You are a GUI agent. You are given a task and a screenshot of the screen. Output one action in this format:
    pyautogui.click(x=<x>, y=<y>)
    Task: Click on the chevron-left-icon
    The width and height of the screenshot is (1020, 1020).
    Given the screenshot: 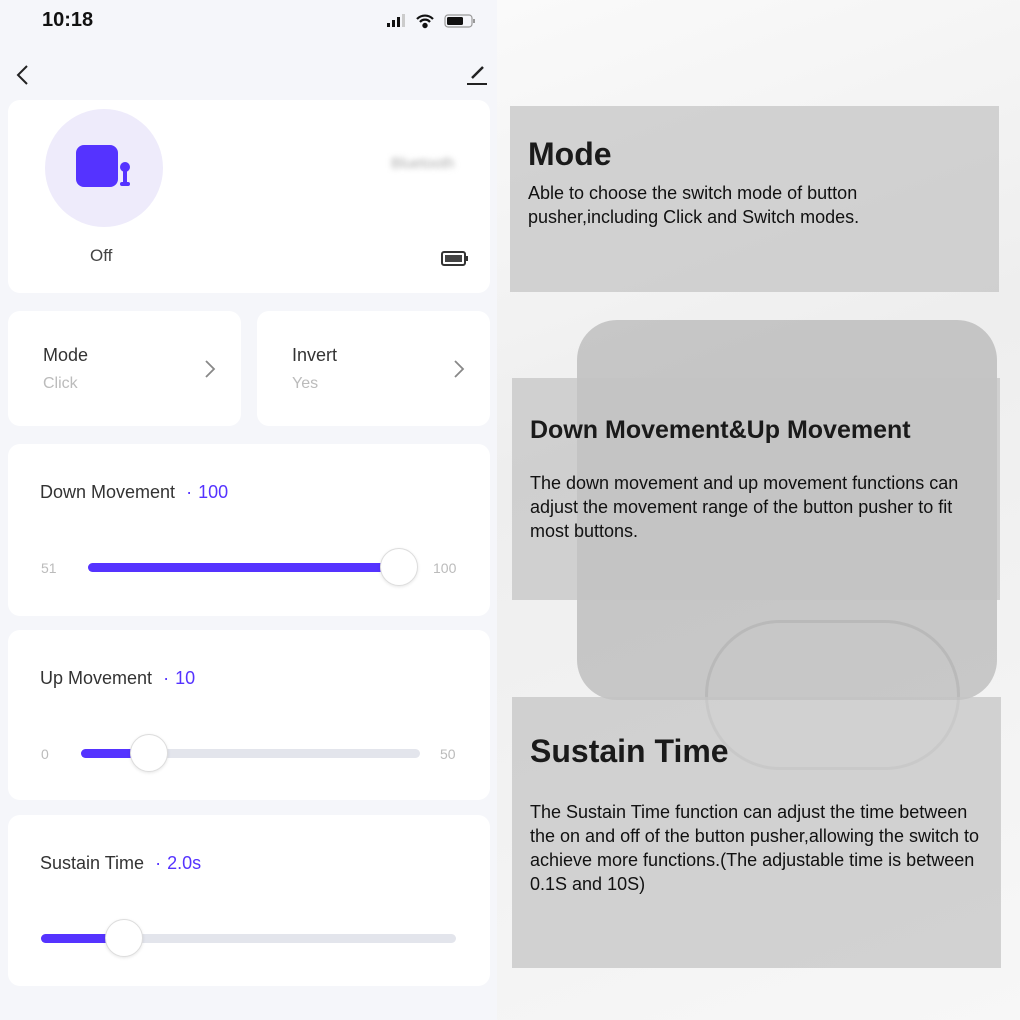 What is the action you would take?
    pyautogui.click(x=23, y=75)
    